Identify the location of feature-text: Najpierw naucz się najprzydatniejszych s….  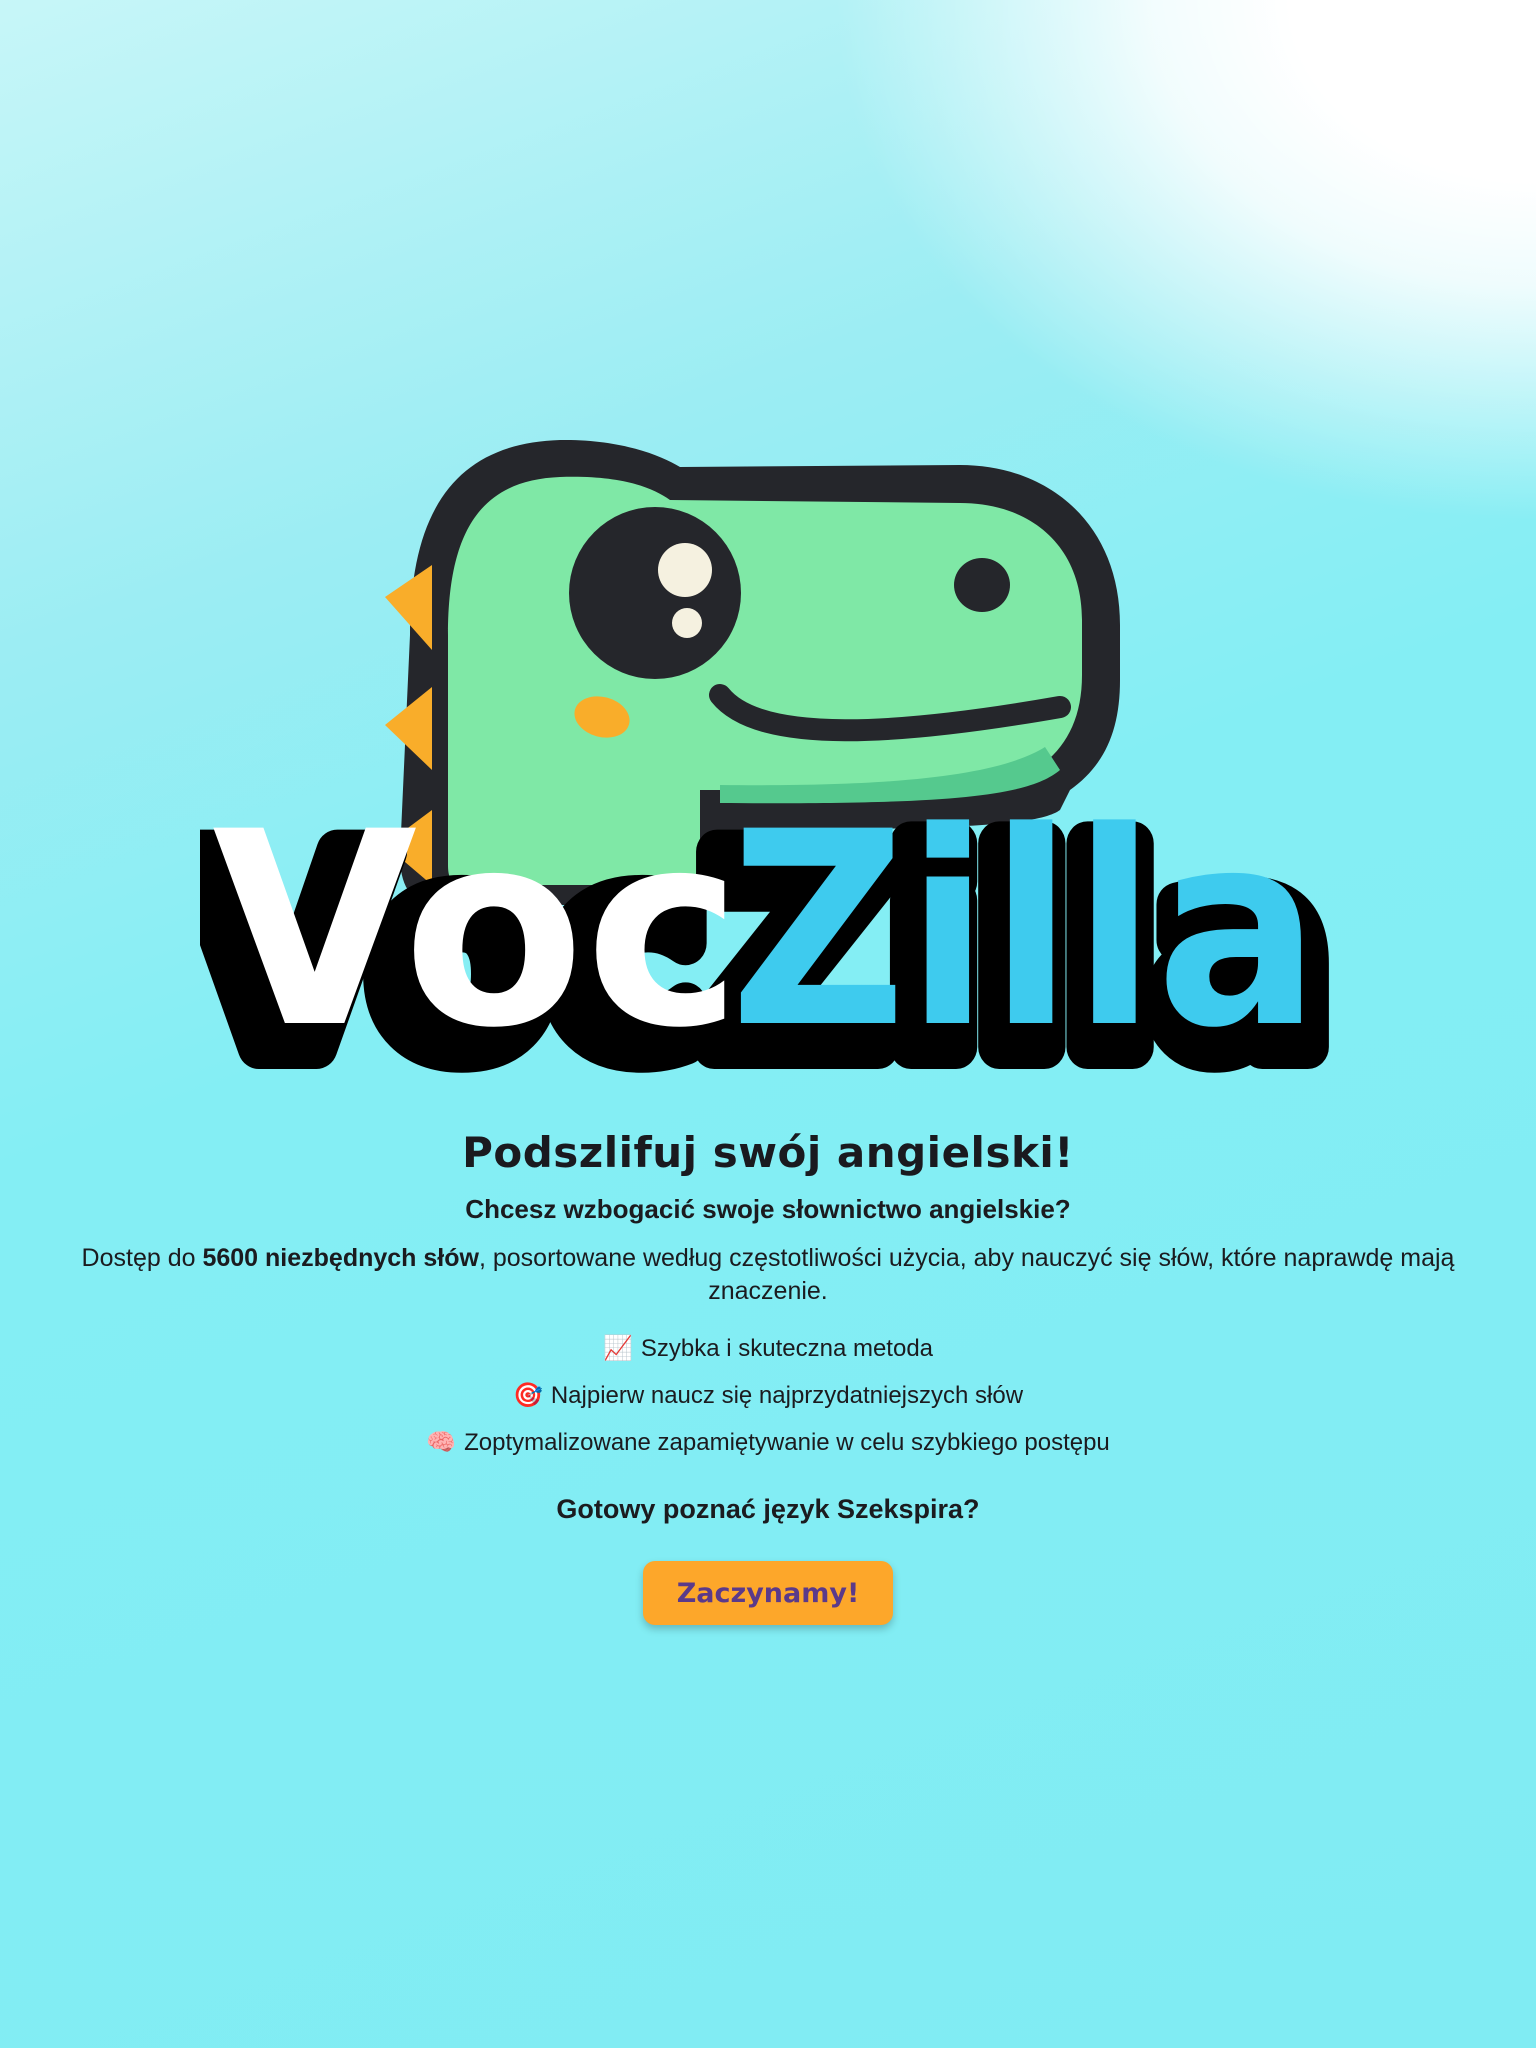
(787, 1395).